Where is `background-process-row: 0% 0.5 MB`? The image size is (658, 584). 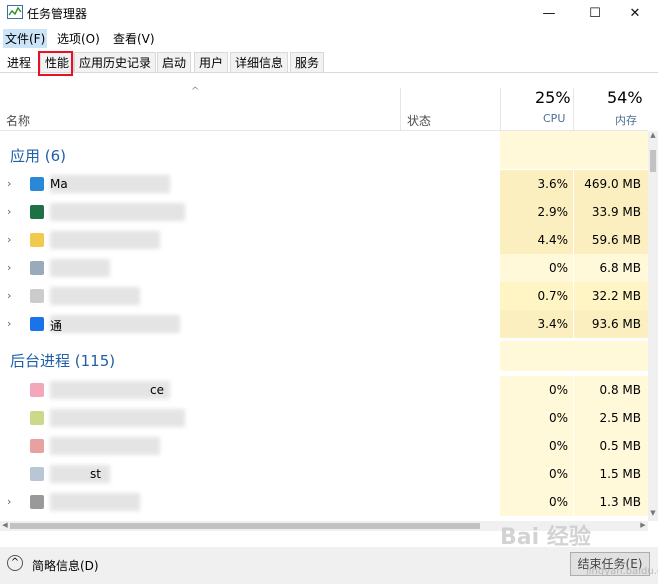
background-process-row: 0% 0.5 MB is located at coordinates (324, 446).